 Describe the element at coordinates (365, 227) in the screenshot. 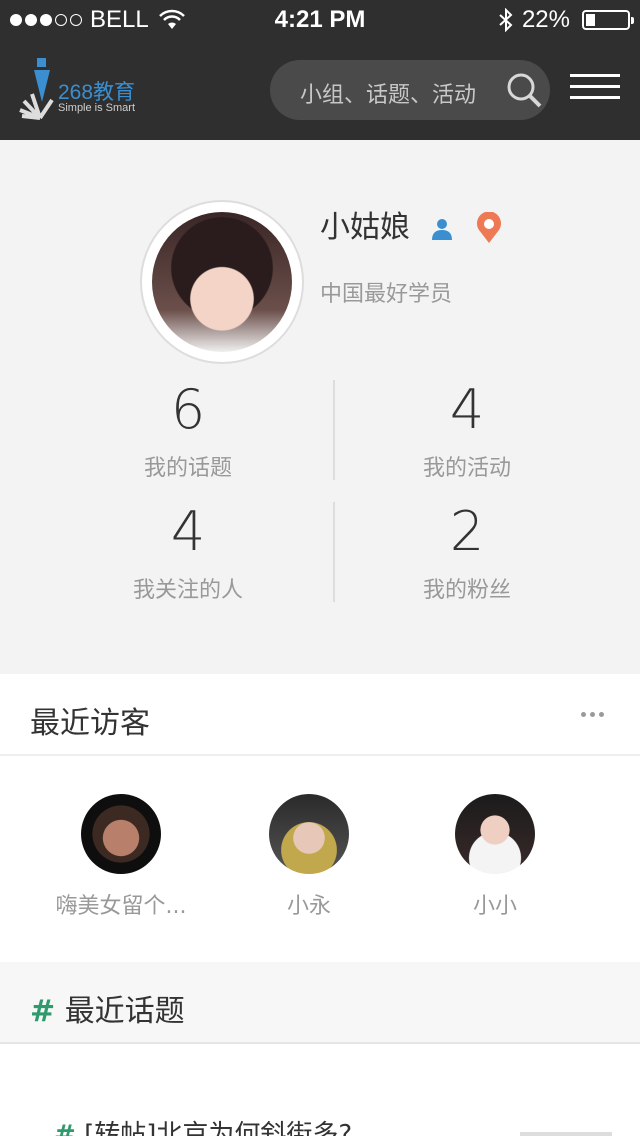

I see `profile-name: 小姑娘` at that location.